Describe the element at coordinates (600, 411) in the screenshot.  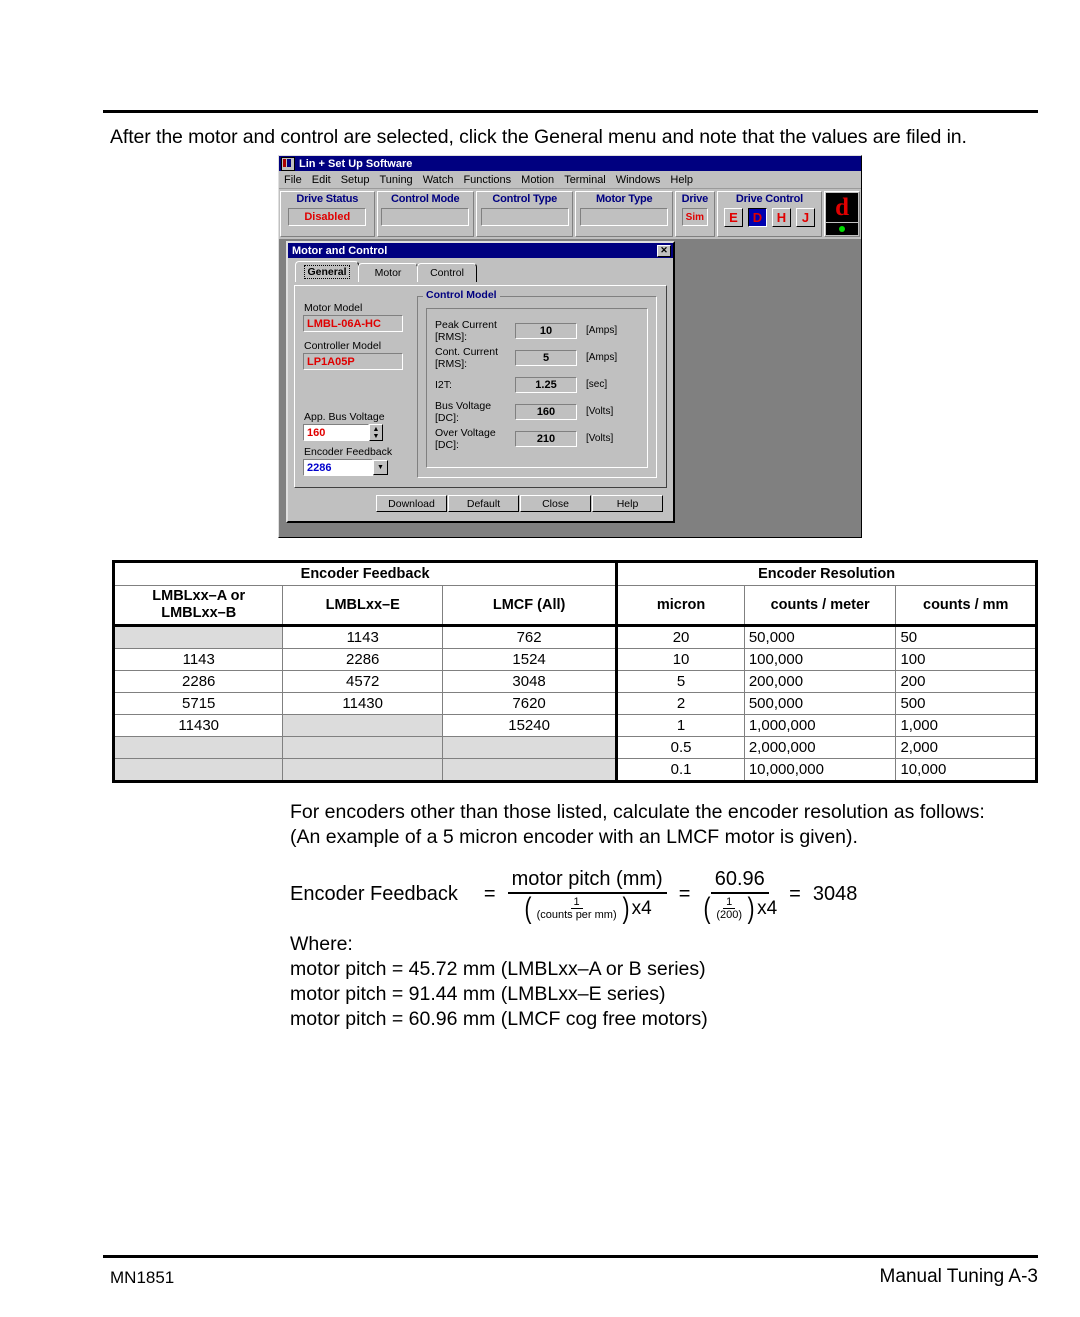
I see `bus-voltage-dc-unit: [Volts]` at that location.